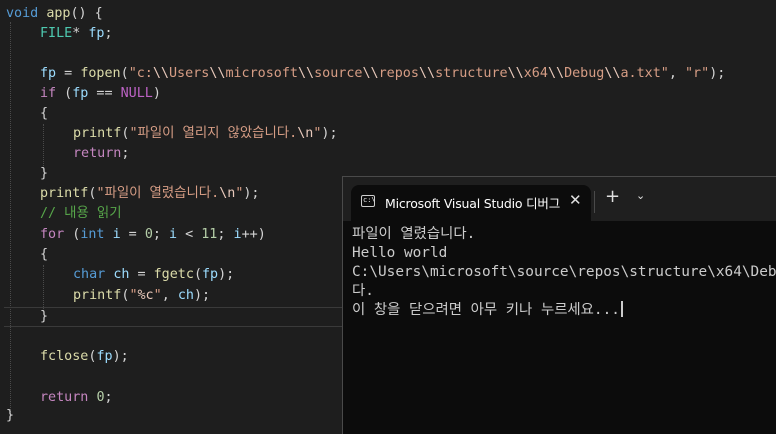 This screenshot has height=434, width=776. What do you see at coordinates (140, 73) in the screenshot?
I see `code-token: "c:` at bounding box center [140, 73].